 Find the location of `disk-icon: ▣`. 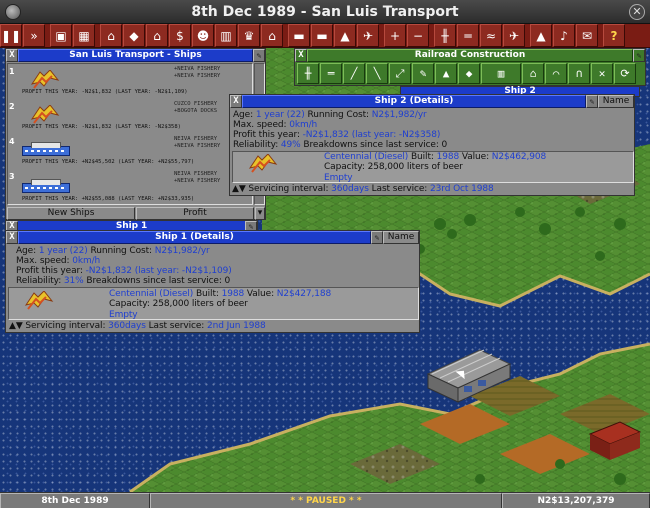

disk-icon: ▣ is located at coordinates (61, 35).